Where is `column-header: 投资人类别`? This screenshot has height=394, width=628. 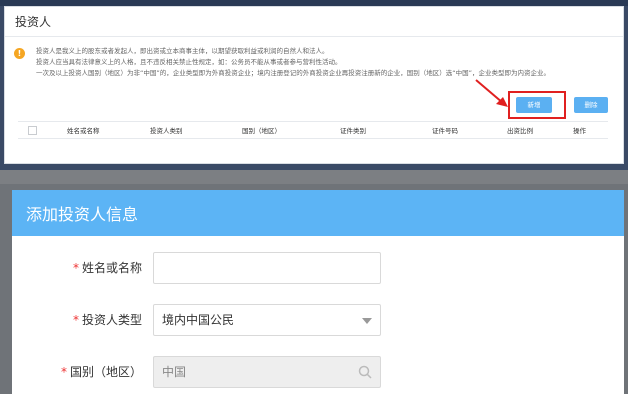
column-header: 投资人类别 is located at coordinates (166, 131).